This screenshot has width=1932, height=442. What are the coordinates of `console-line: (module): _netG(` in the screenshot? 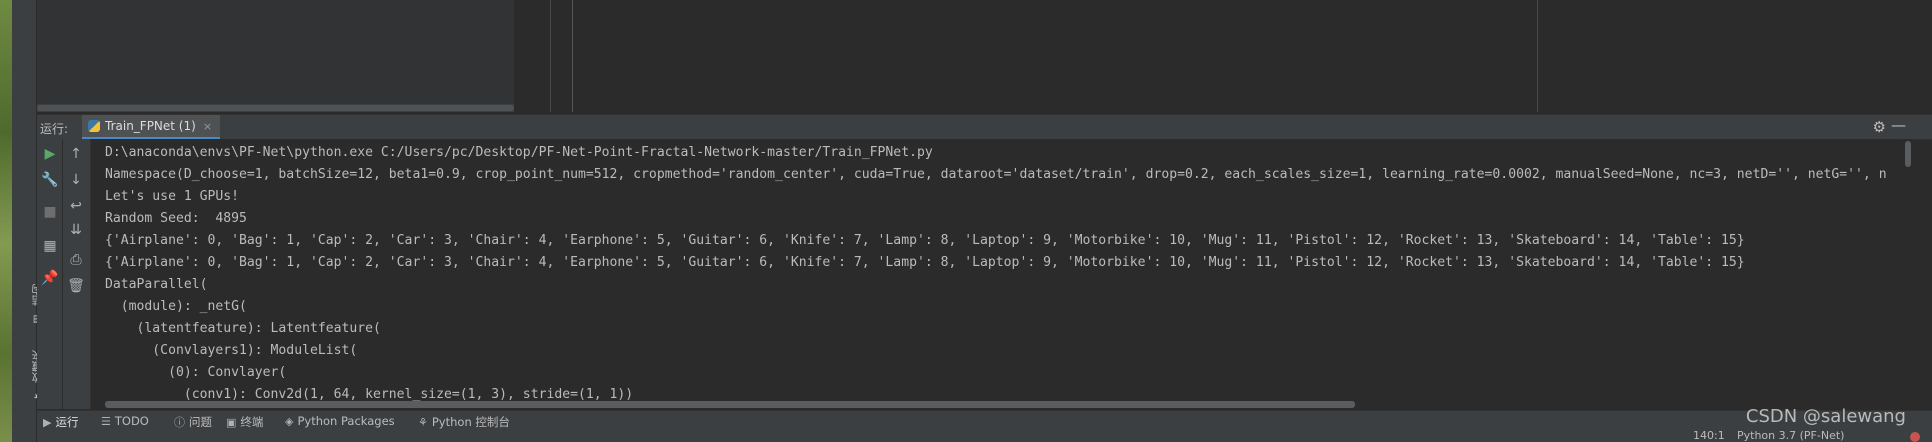 It's located at (176, 306).